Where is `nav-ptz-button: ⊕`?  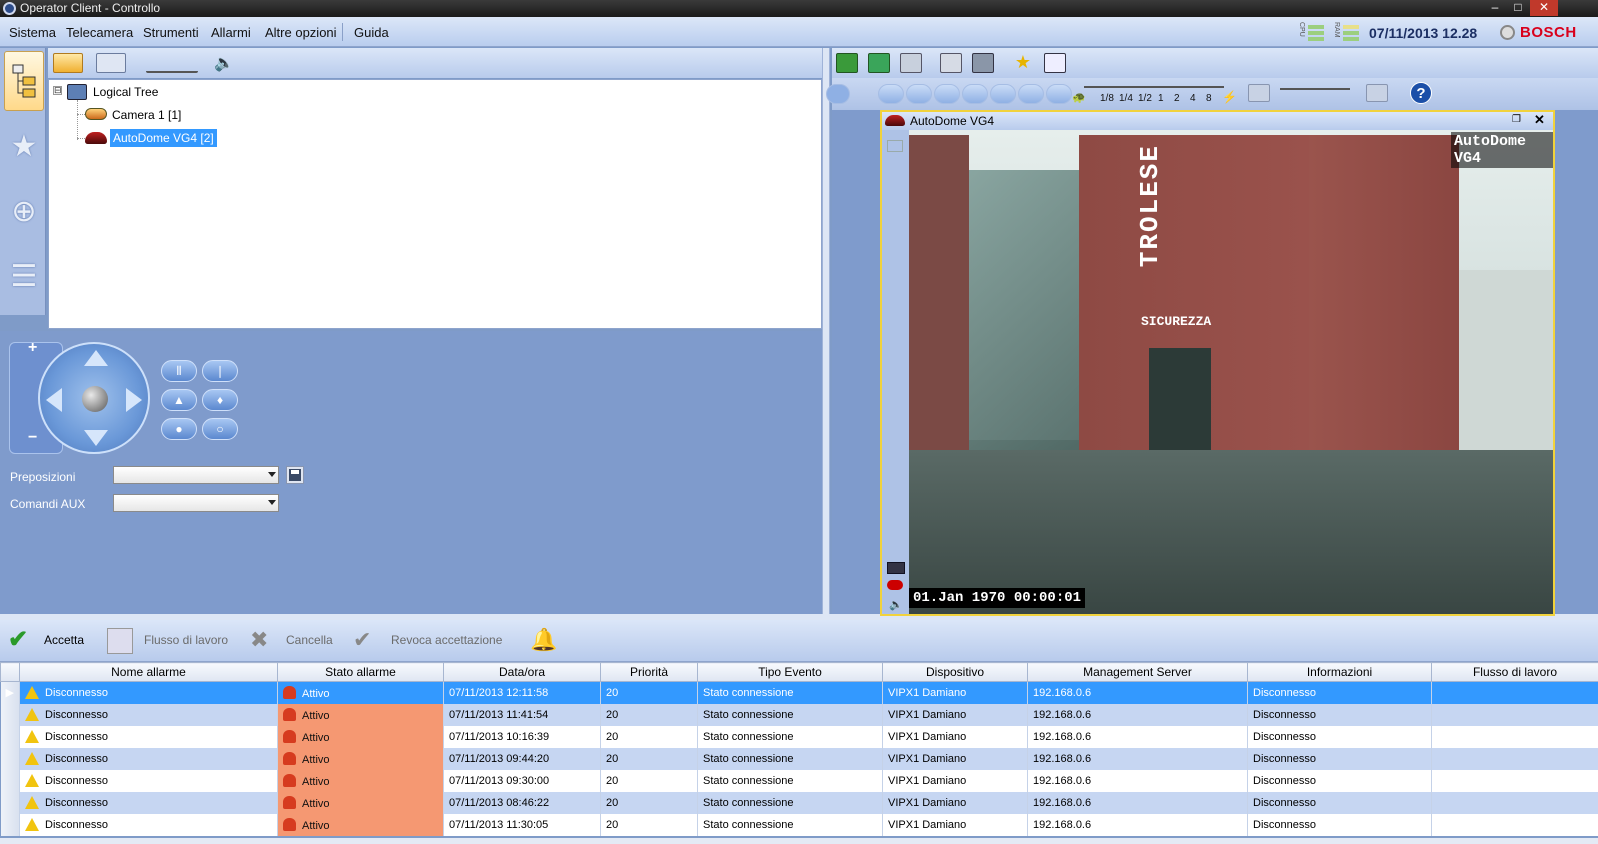
nav-ptz-button: ⊕ is located at coordinates (24, 211).